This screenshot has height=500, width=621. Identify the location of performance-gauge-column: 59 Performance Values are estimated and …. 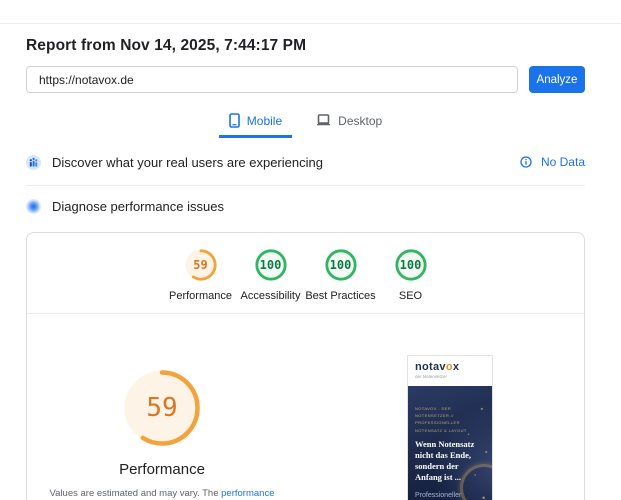
(162, 434).